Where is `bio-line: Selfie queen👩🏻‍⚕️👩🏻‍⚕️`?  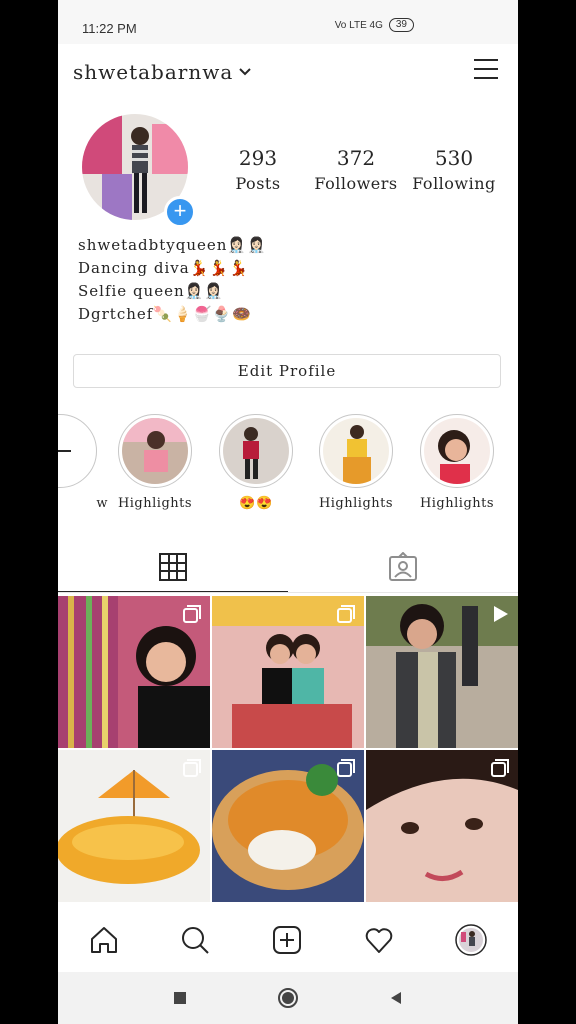 bio-line: Selfie queen👩🏻‍⚕️👩🏻‍⚕️ is located at coordinates (151, 291).